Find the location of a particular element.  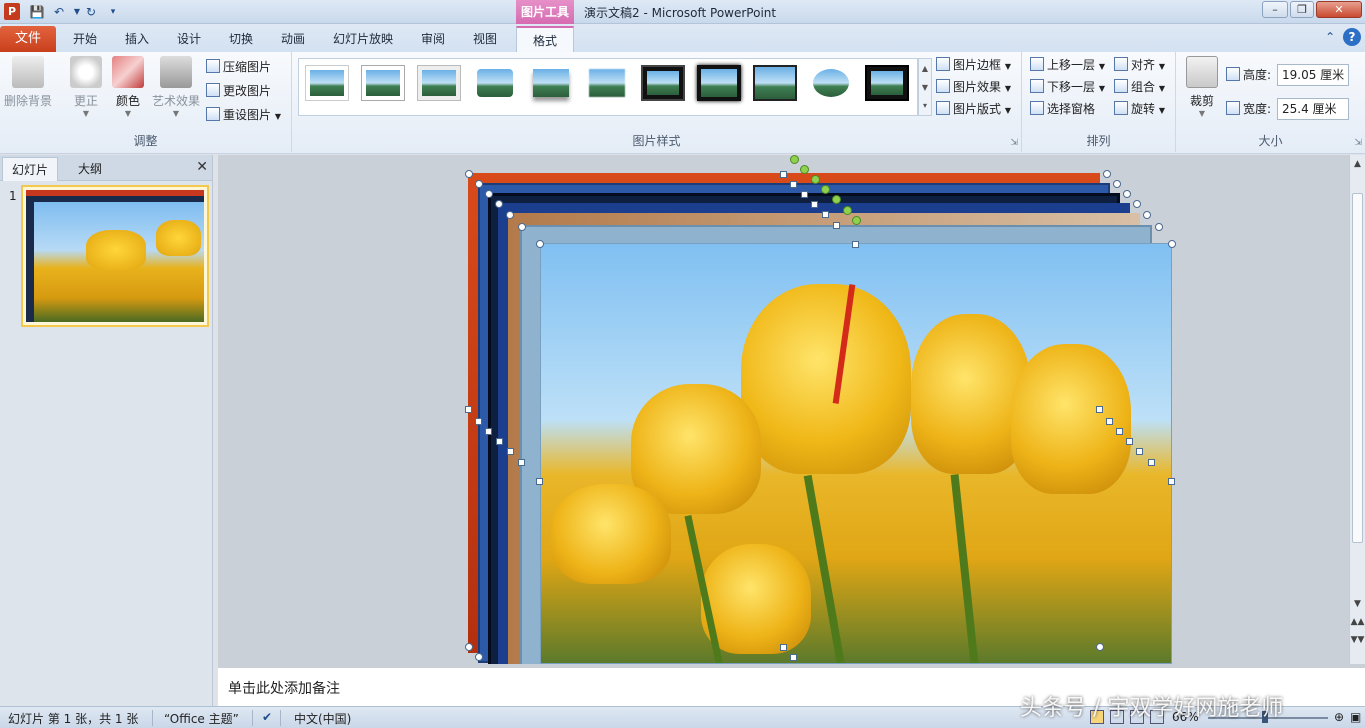

restore-button: ❐ is located at coordinates (1302, 9).